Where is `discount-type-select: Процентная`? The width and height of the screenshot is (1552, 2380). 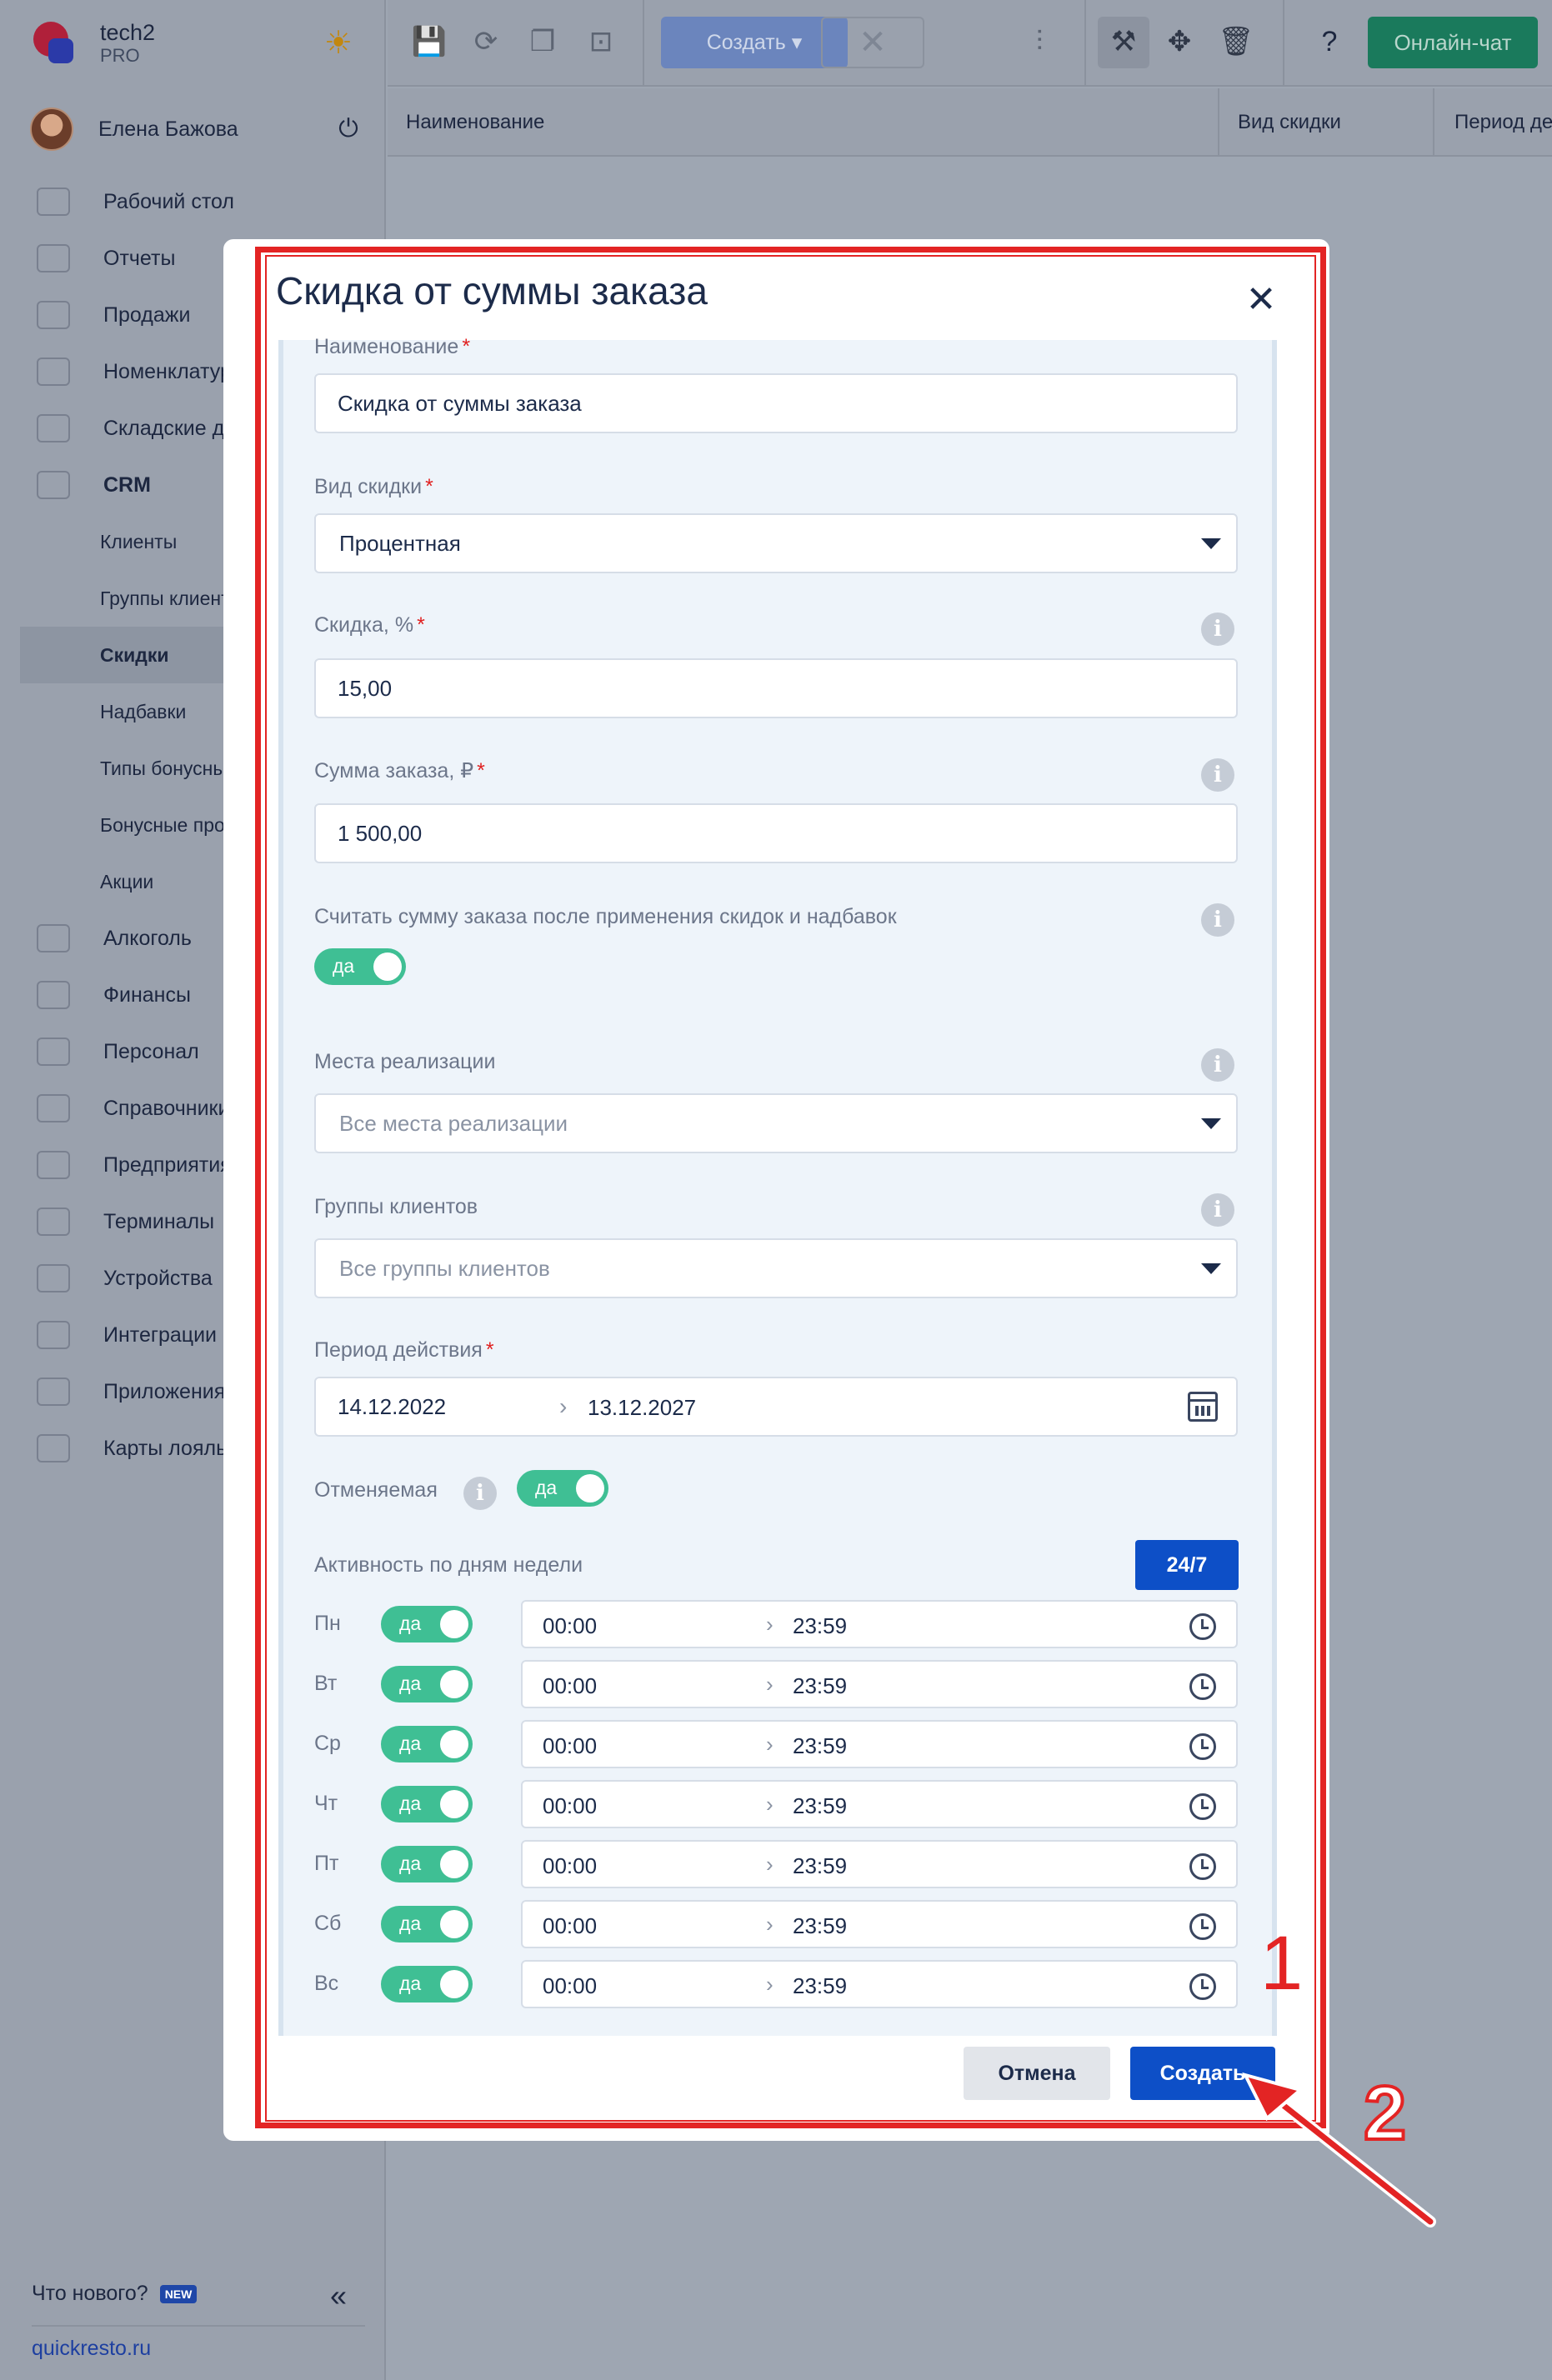
discount-type-select: Процентная is located at coordinates (776, 543).